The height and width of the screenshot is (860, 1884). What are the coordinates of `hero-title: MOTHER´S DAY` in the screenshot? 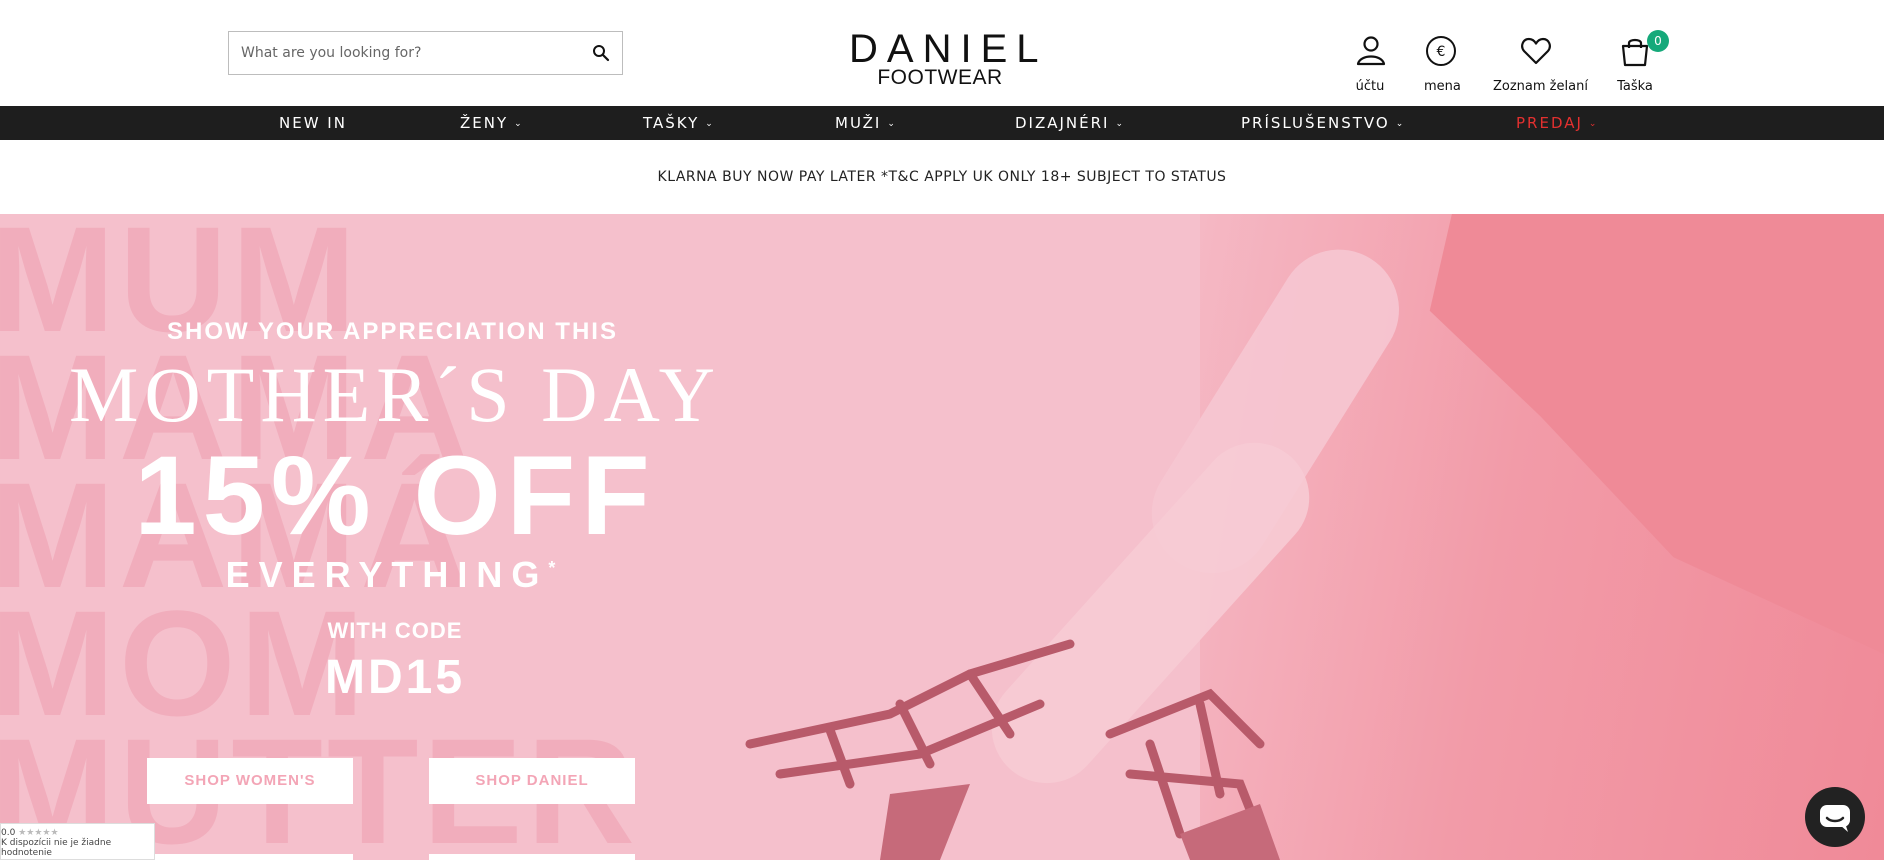 It's located at (394, 394).